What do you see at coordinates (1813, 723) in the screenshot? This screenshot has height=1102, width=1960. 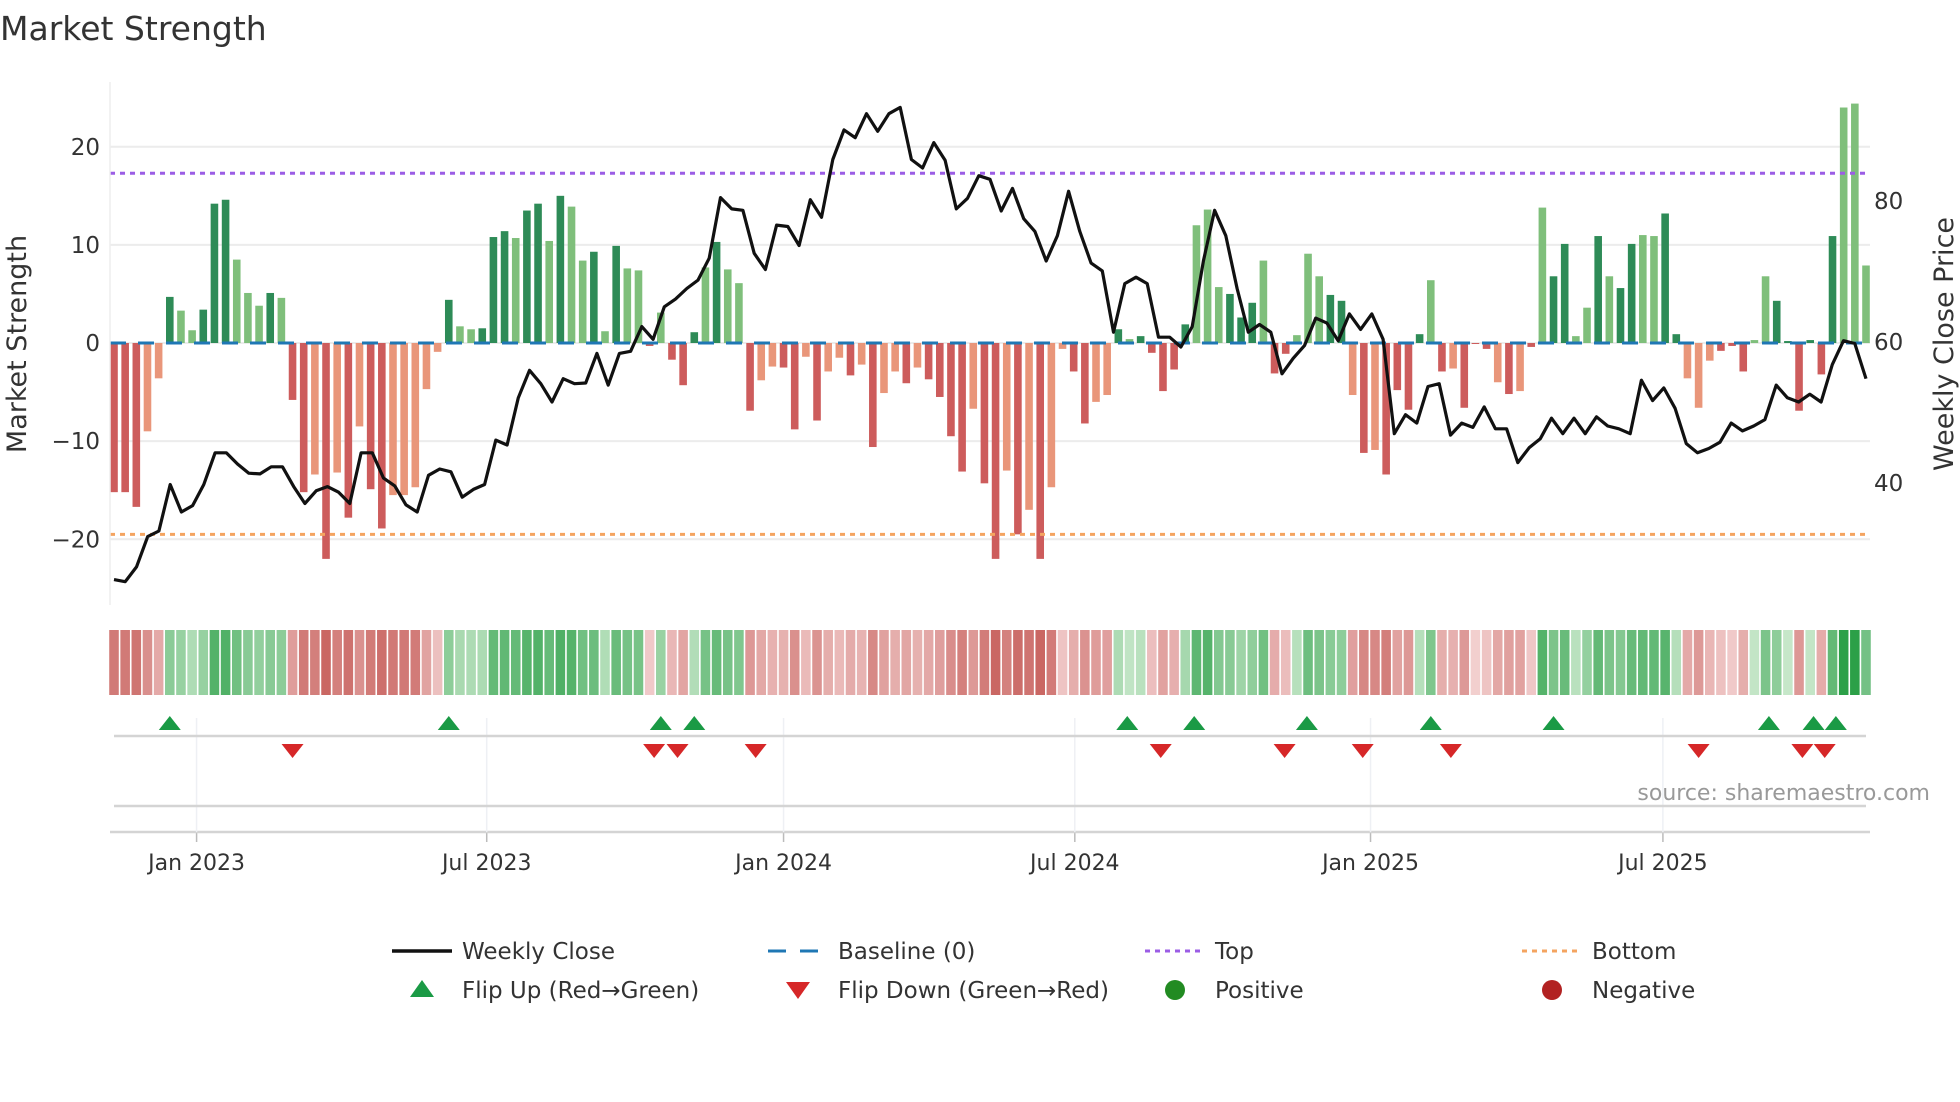 I see `flip-up-marker` at bounding box center [1813, 723].